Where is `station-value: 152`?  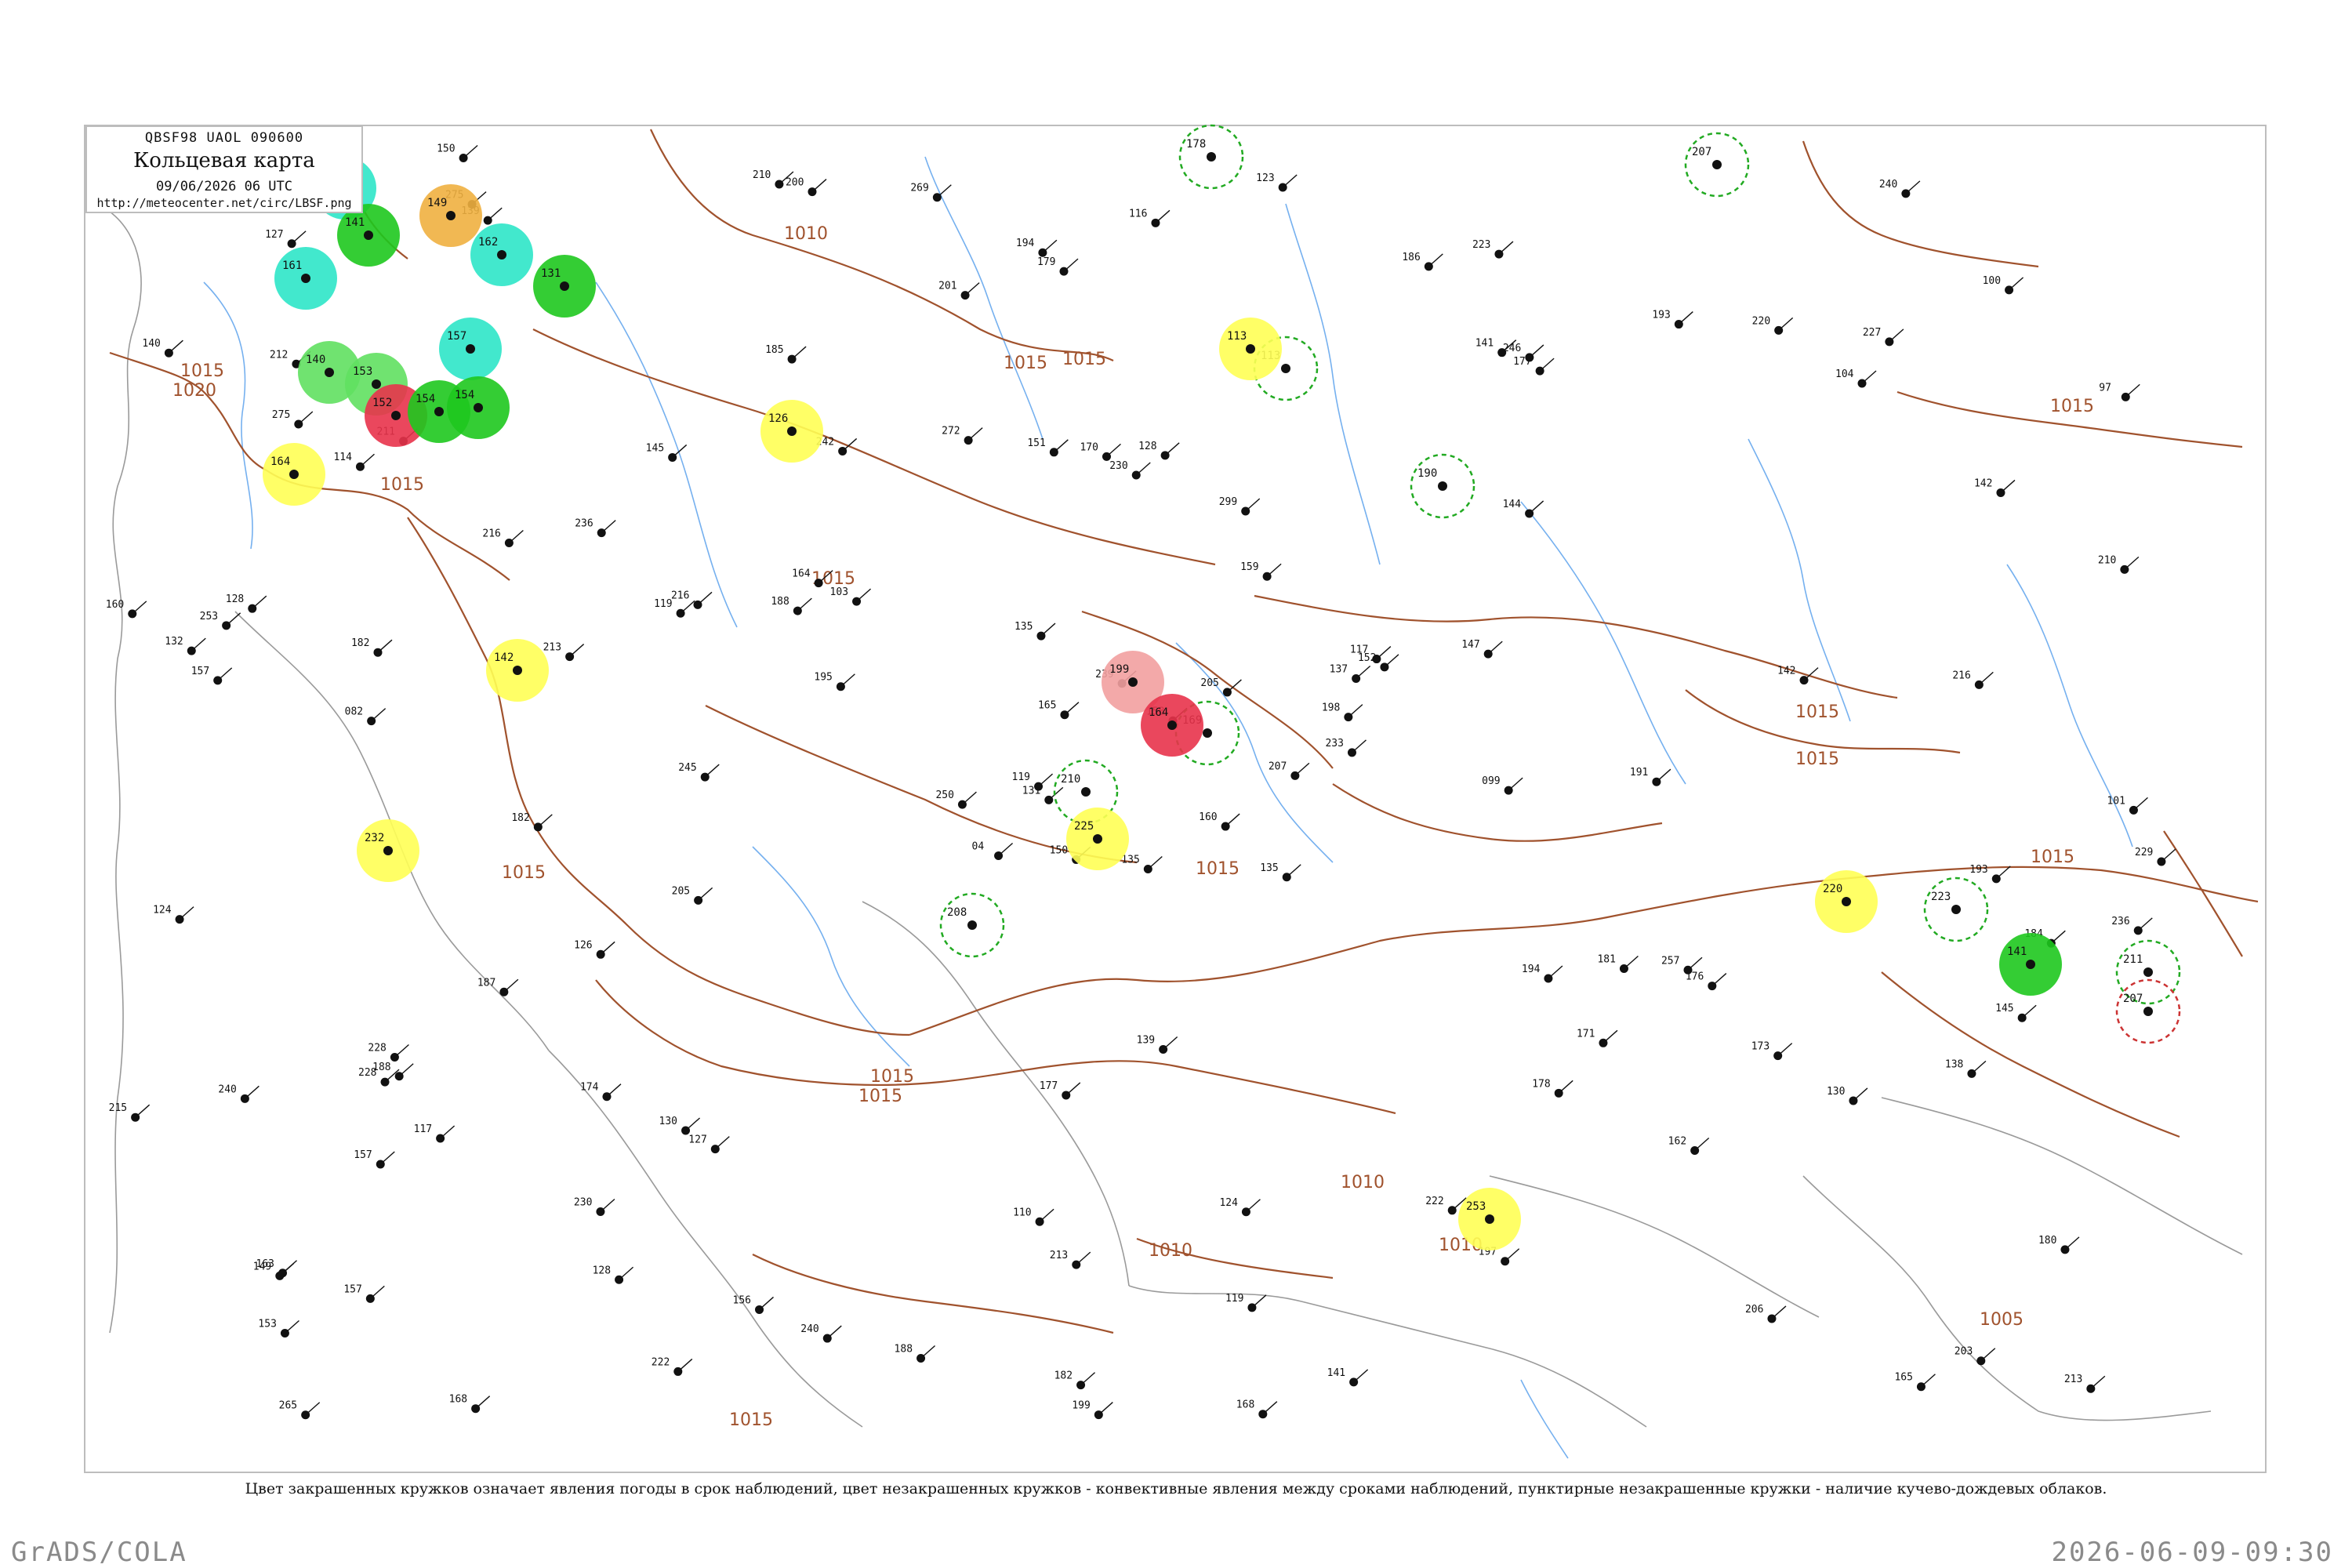 station-value: 152 is located at coordinates (382, 403).